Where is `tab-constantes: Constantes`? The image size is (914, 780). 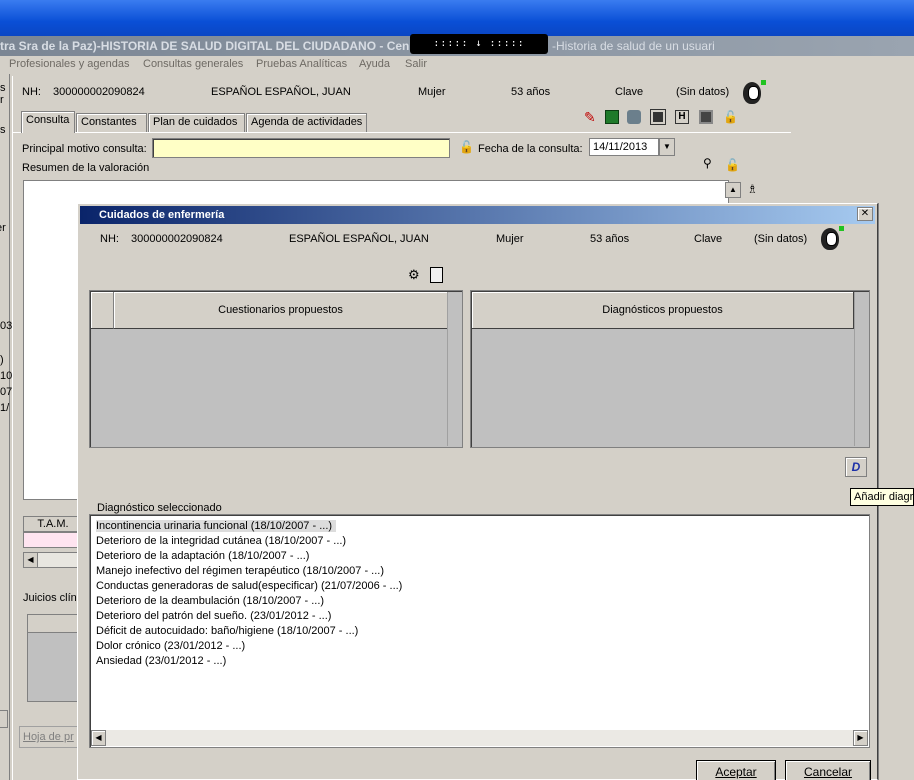 tab-constantes: Constantes is located at coordinates (111, 122).